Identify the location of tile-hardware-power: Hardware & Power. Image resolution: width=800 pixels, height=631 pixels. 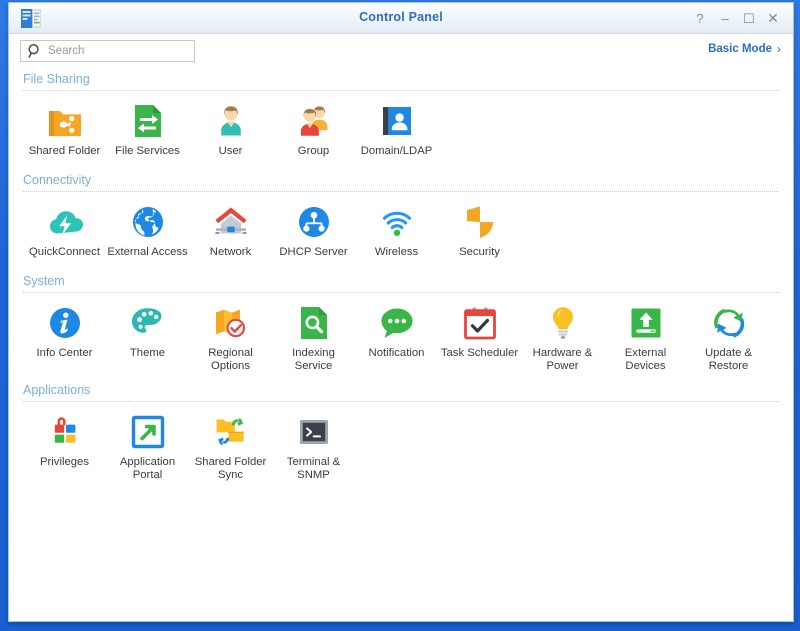
(562, 338).